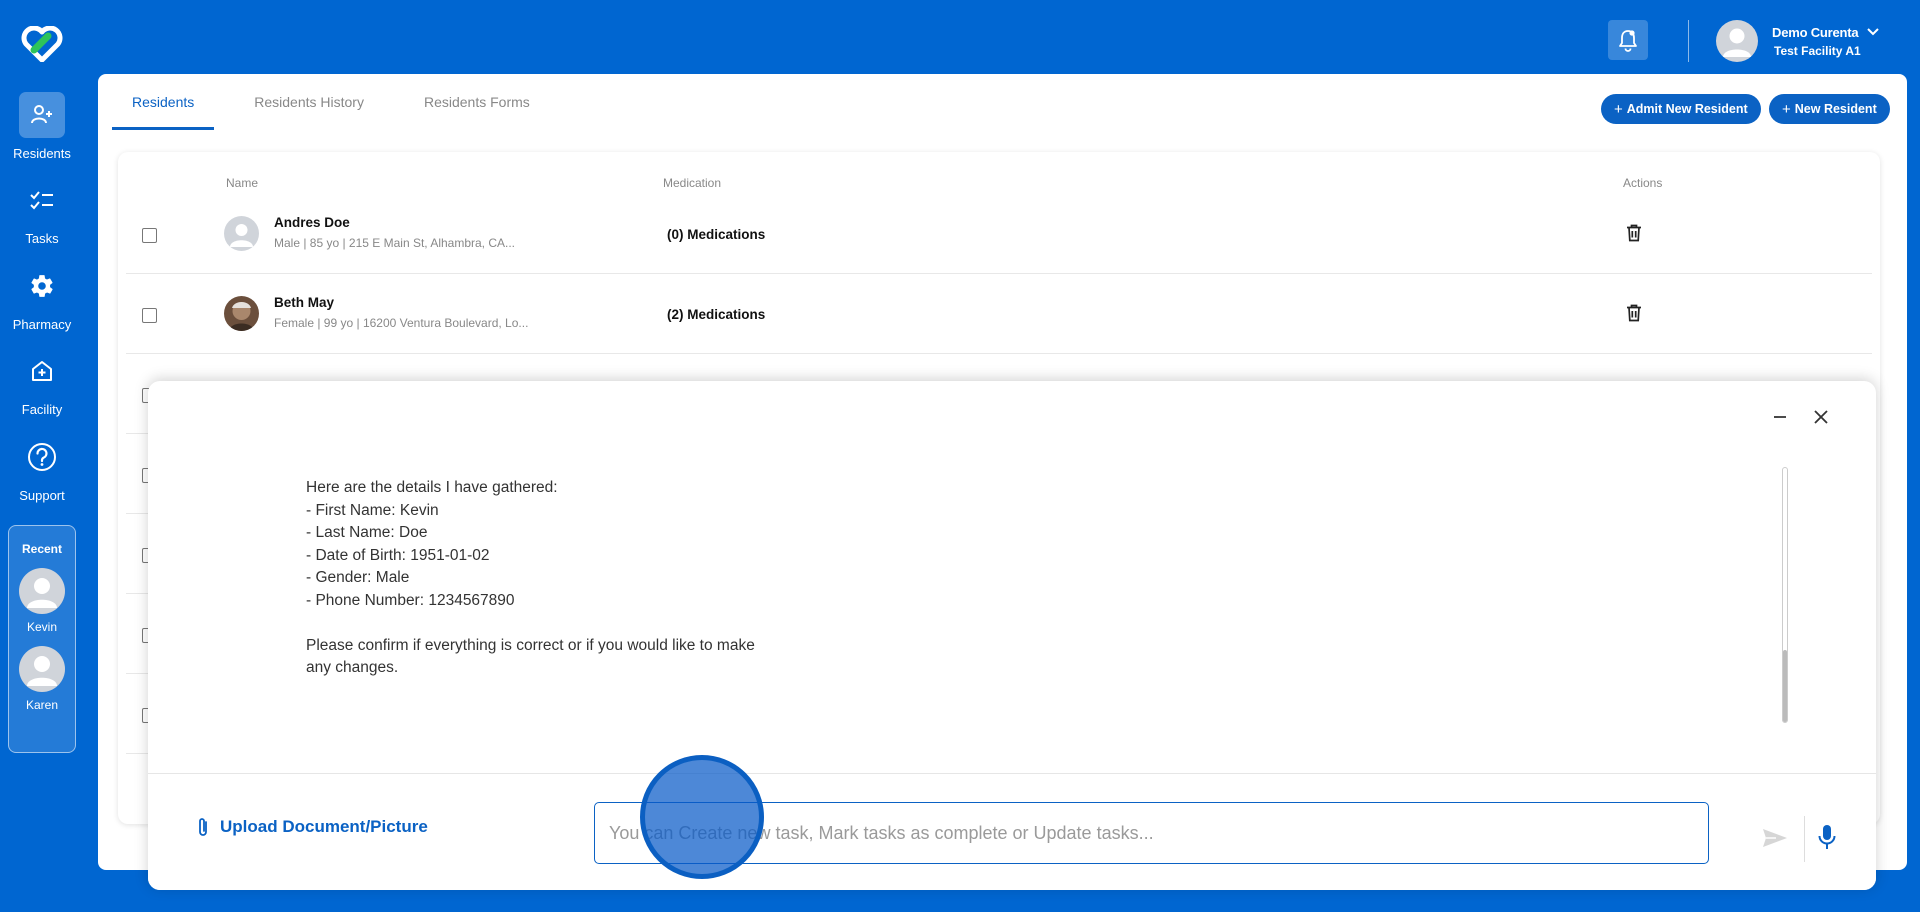 The image size is (1920, 912). Describe the element at coordinates (324, 826) in the screenshot. I see `upload-label: Upload Document/Picture` at that location.